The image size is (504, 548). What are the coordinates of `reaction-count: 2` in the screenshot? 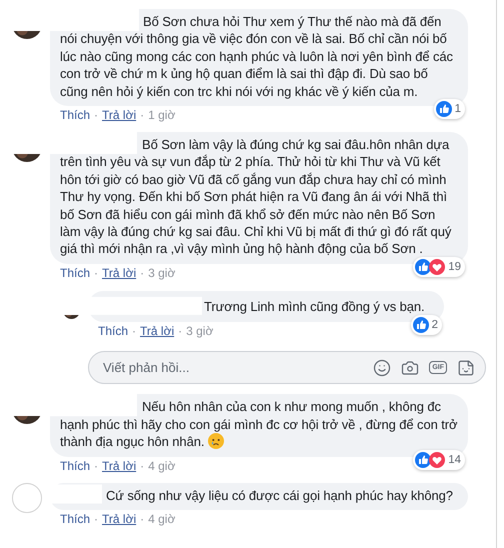 It's located at (435, 325).